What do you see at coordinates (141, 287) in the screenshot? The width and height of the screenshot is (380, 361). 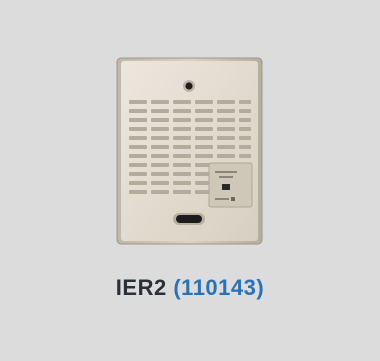 I see `product-model: IER2` at bounding box center [141, 287].